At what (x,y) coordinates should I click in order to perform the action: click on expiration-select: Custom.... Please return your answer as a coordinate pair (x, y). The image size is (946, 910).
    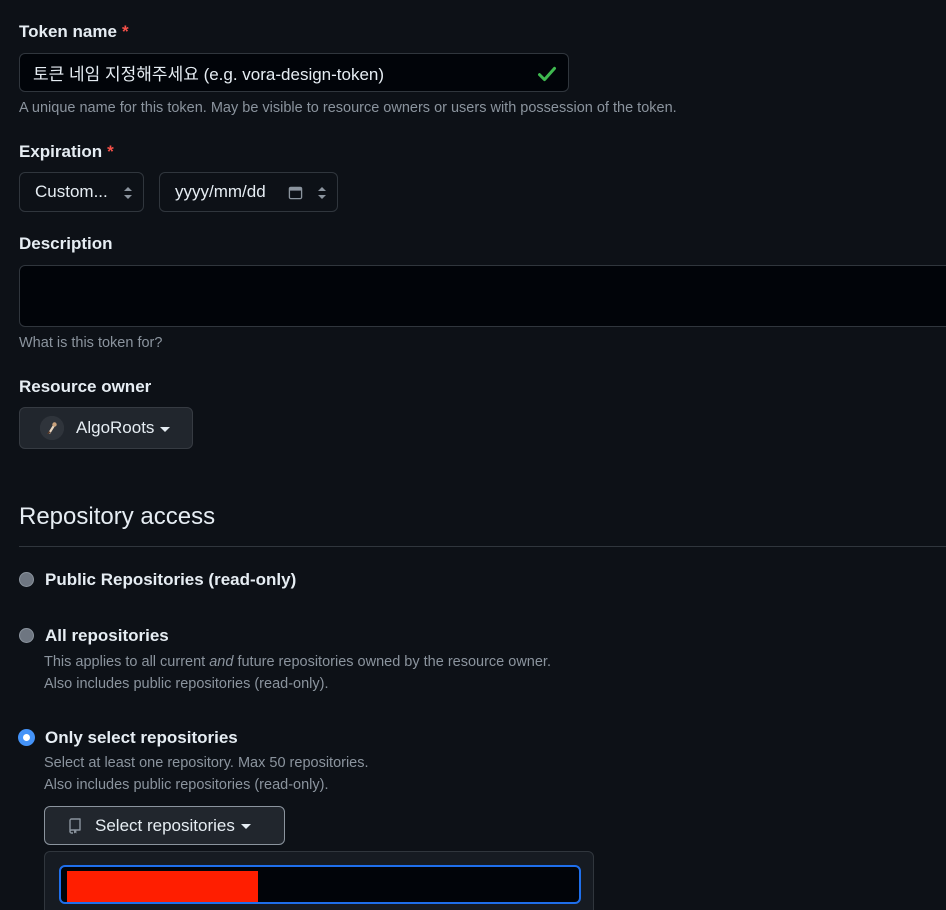
    Looking at the image, I should click on (81, 192).